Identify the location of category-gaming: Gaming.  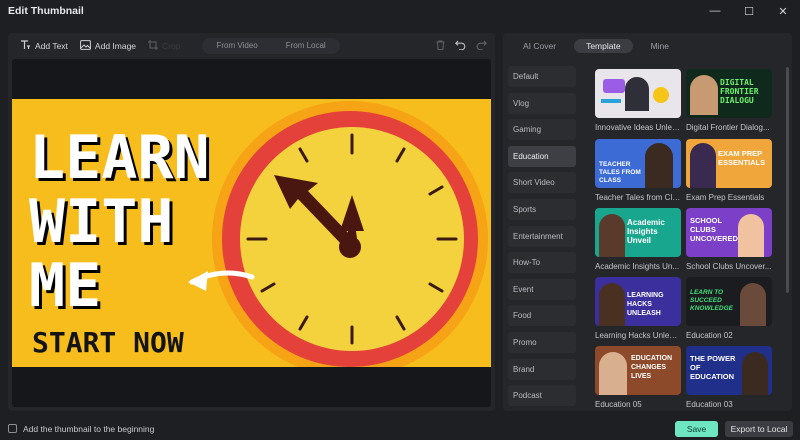
(542, 130).